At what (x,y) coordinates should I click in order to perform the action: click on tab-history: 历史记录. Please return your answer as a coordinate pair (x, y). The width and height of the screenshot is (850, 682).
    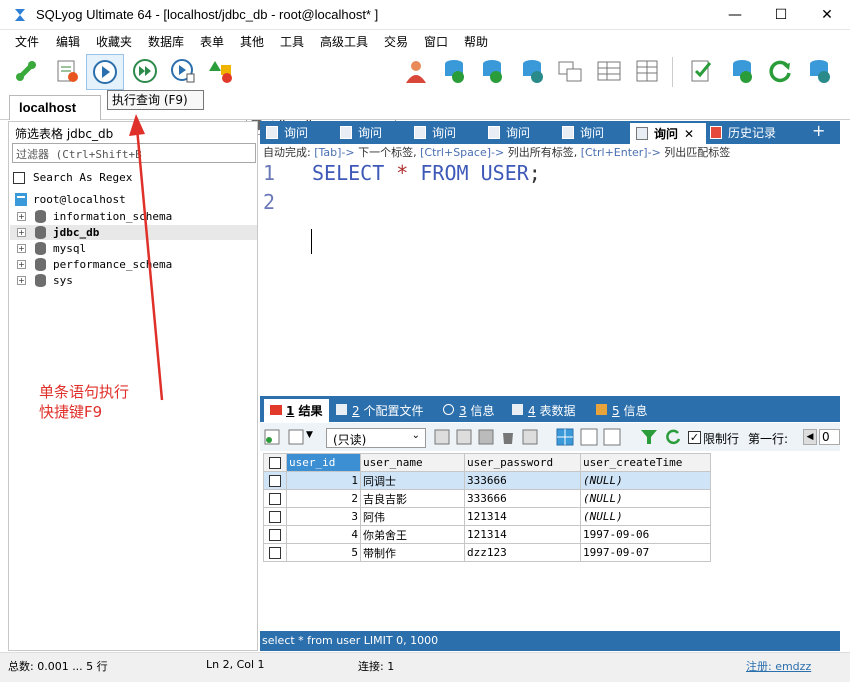
    Looking at the image, I should click on (743, 134).